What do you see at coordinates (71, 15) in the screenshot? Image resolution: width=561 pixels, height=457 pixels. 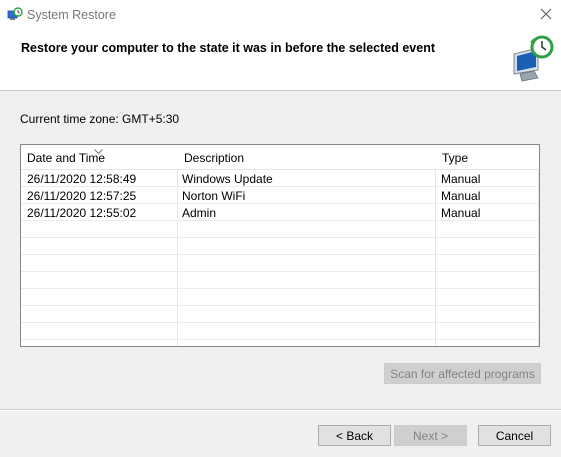 I see `window-title: System Restore` at bounding box center [71, 15].